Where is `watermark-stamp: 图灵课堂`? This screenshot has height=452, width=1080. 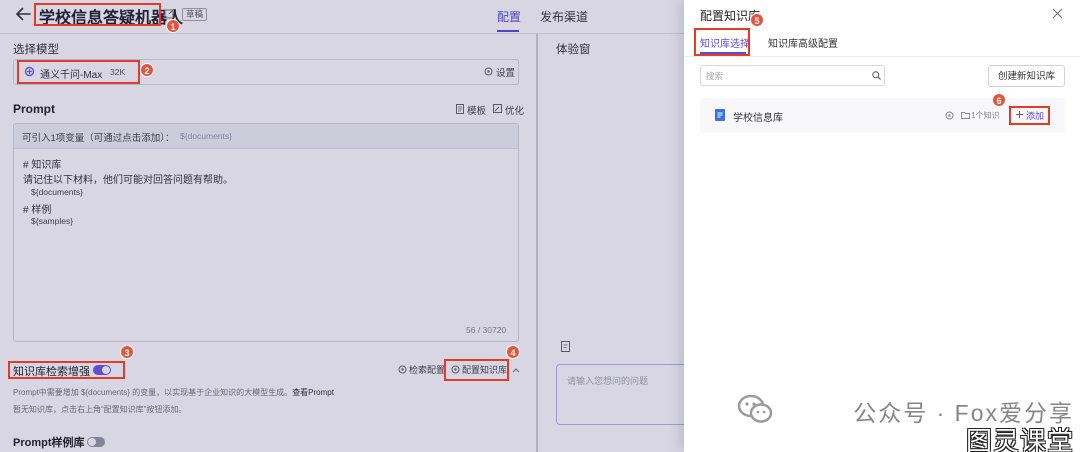
watermark-stamp: 图灵课堂 is located at coordinates (1019, 439).